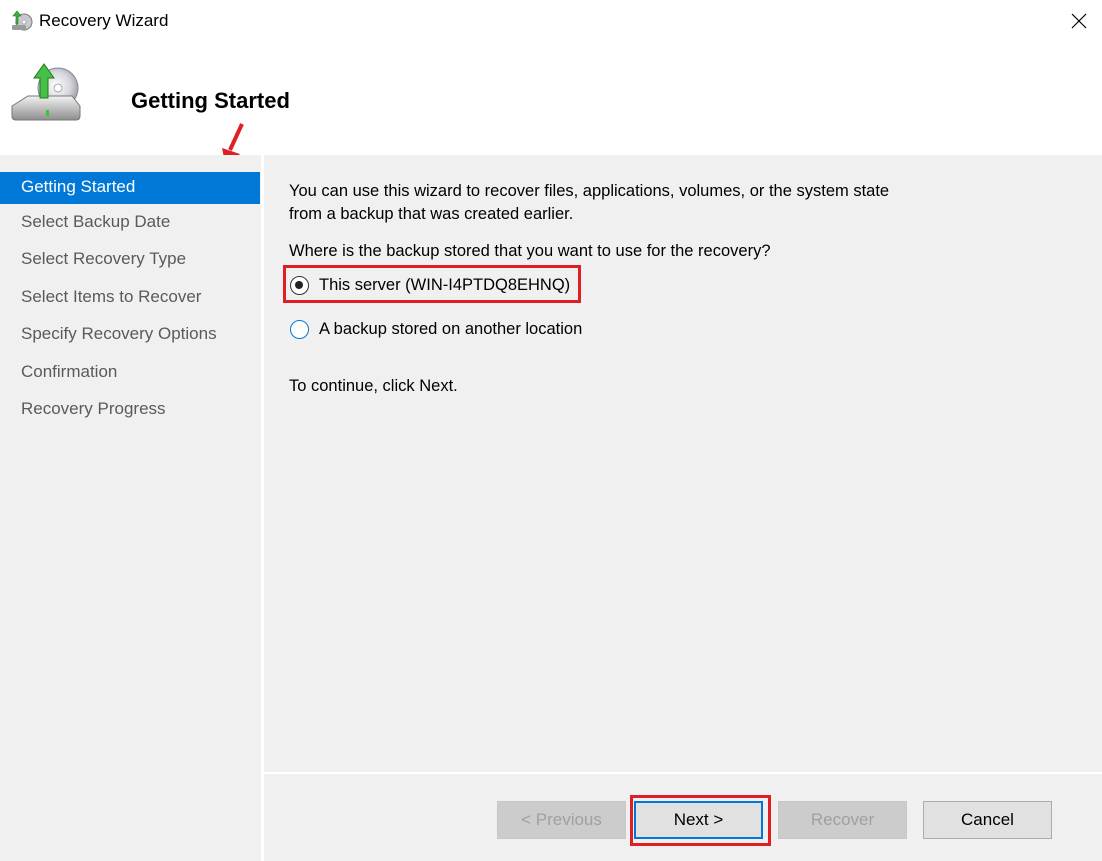 The width and height of the screenshot is (1102, 861). I want to click on recover-button: Recover, so click(842, 820).